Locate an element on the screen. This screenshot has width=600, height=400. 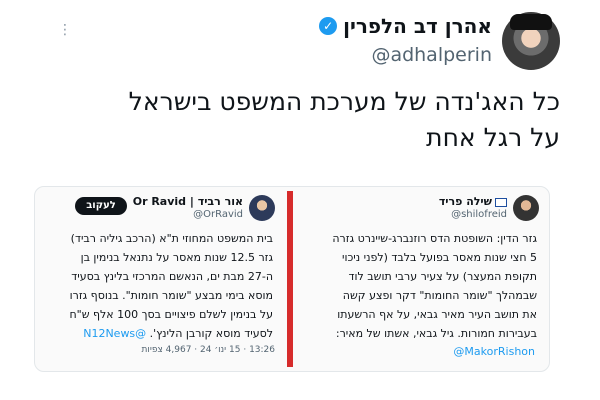
body-text: לסעיד מוסא קורבן הלינץ'. is located at coordinates (211, 333).